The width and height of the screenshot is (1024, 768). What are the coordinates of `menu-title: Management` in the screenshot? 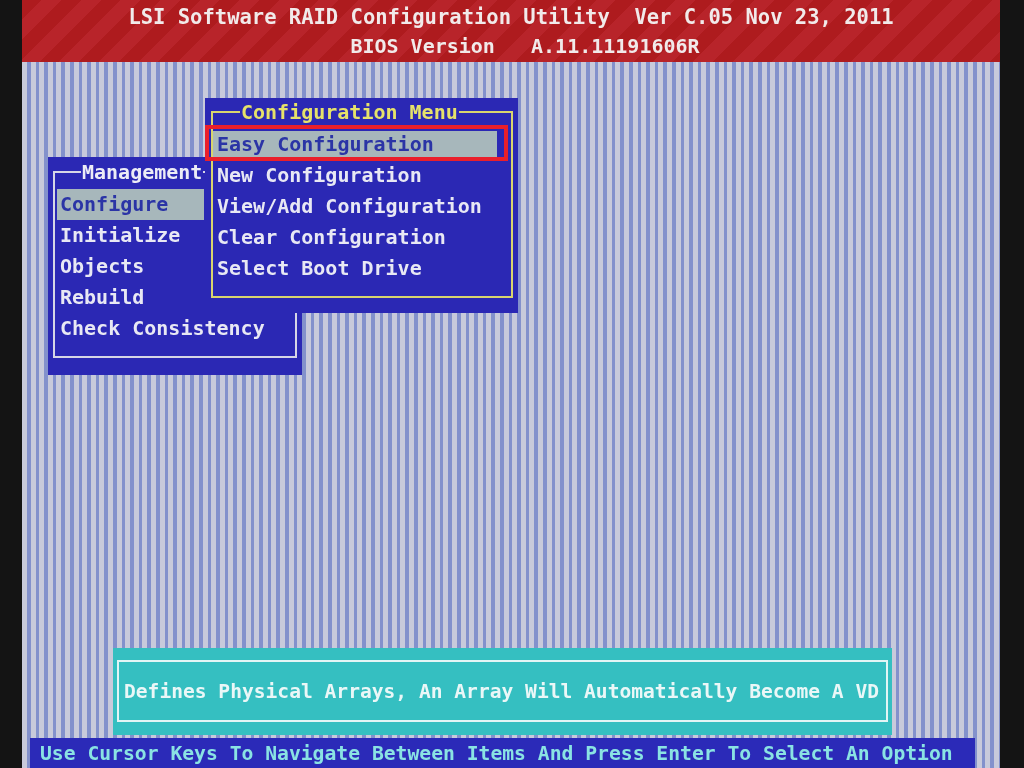 It's located at (142, 172).